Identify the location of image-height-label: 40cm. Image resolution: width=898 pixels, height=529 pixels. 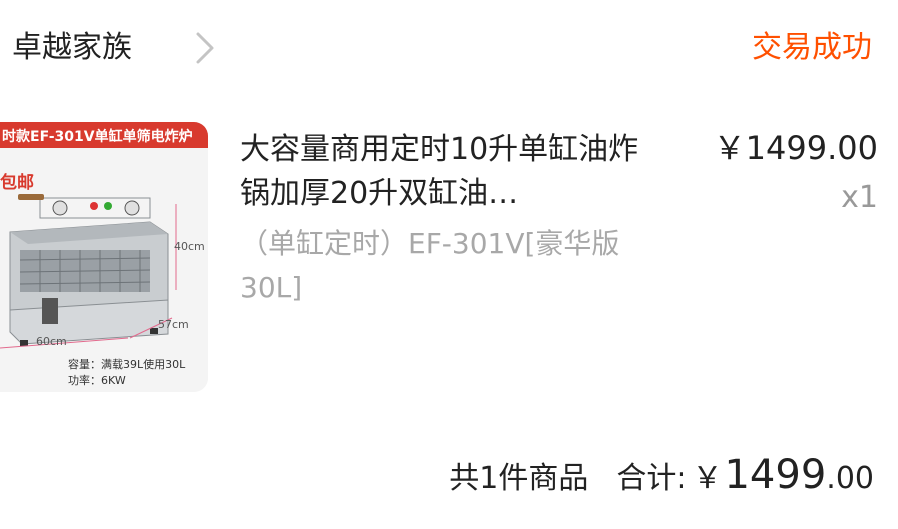
(189, 246).